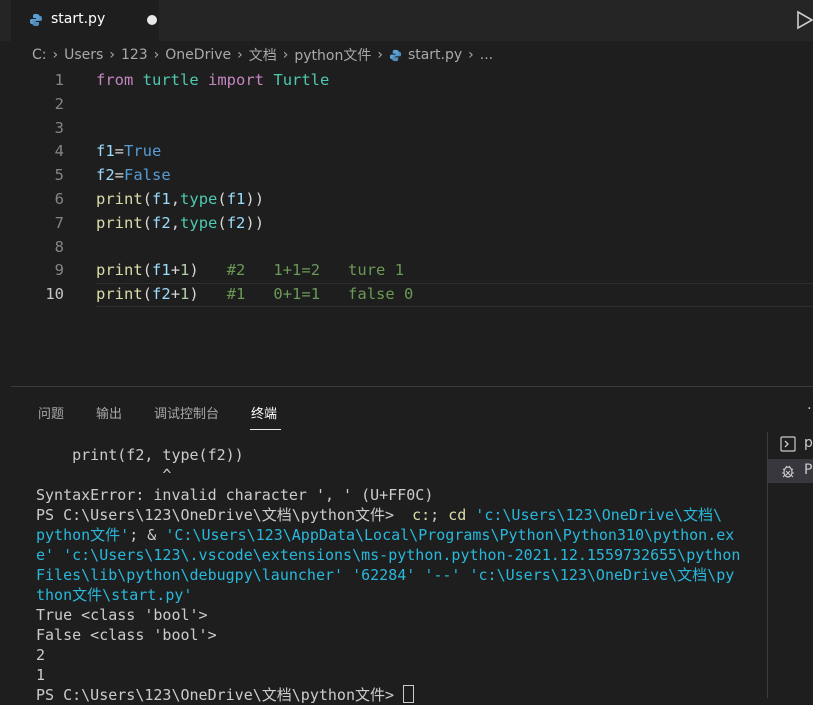 Image resolution: width=813 pixels, height=705 pixels. Describe the element at coordinates (152, 20) in the screenshot. I see `unsaved-dot-icon` at that location.